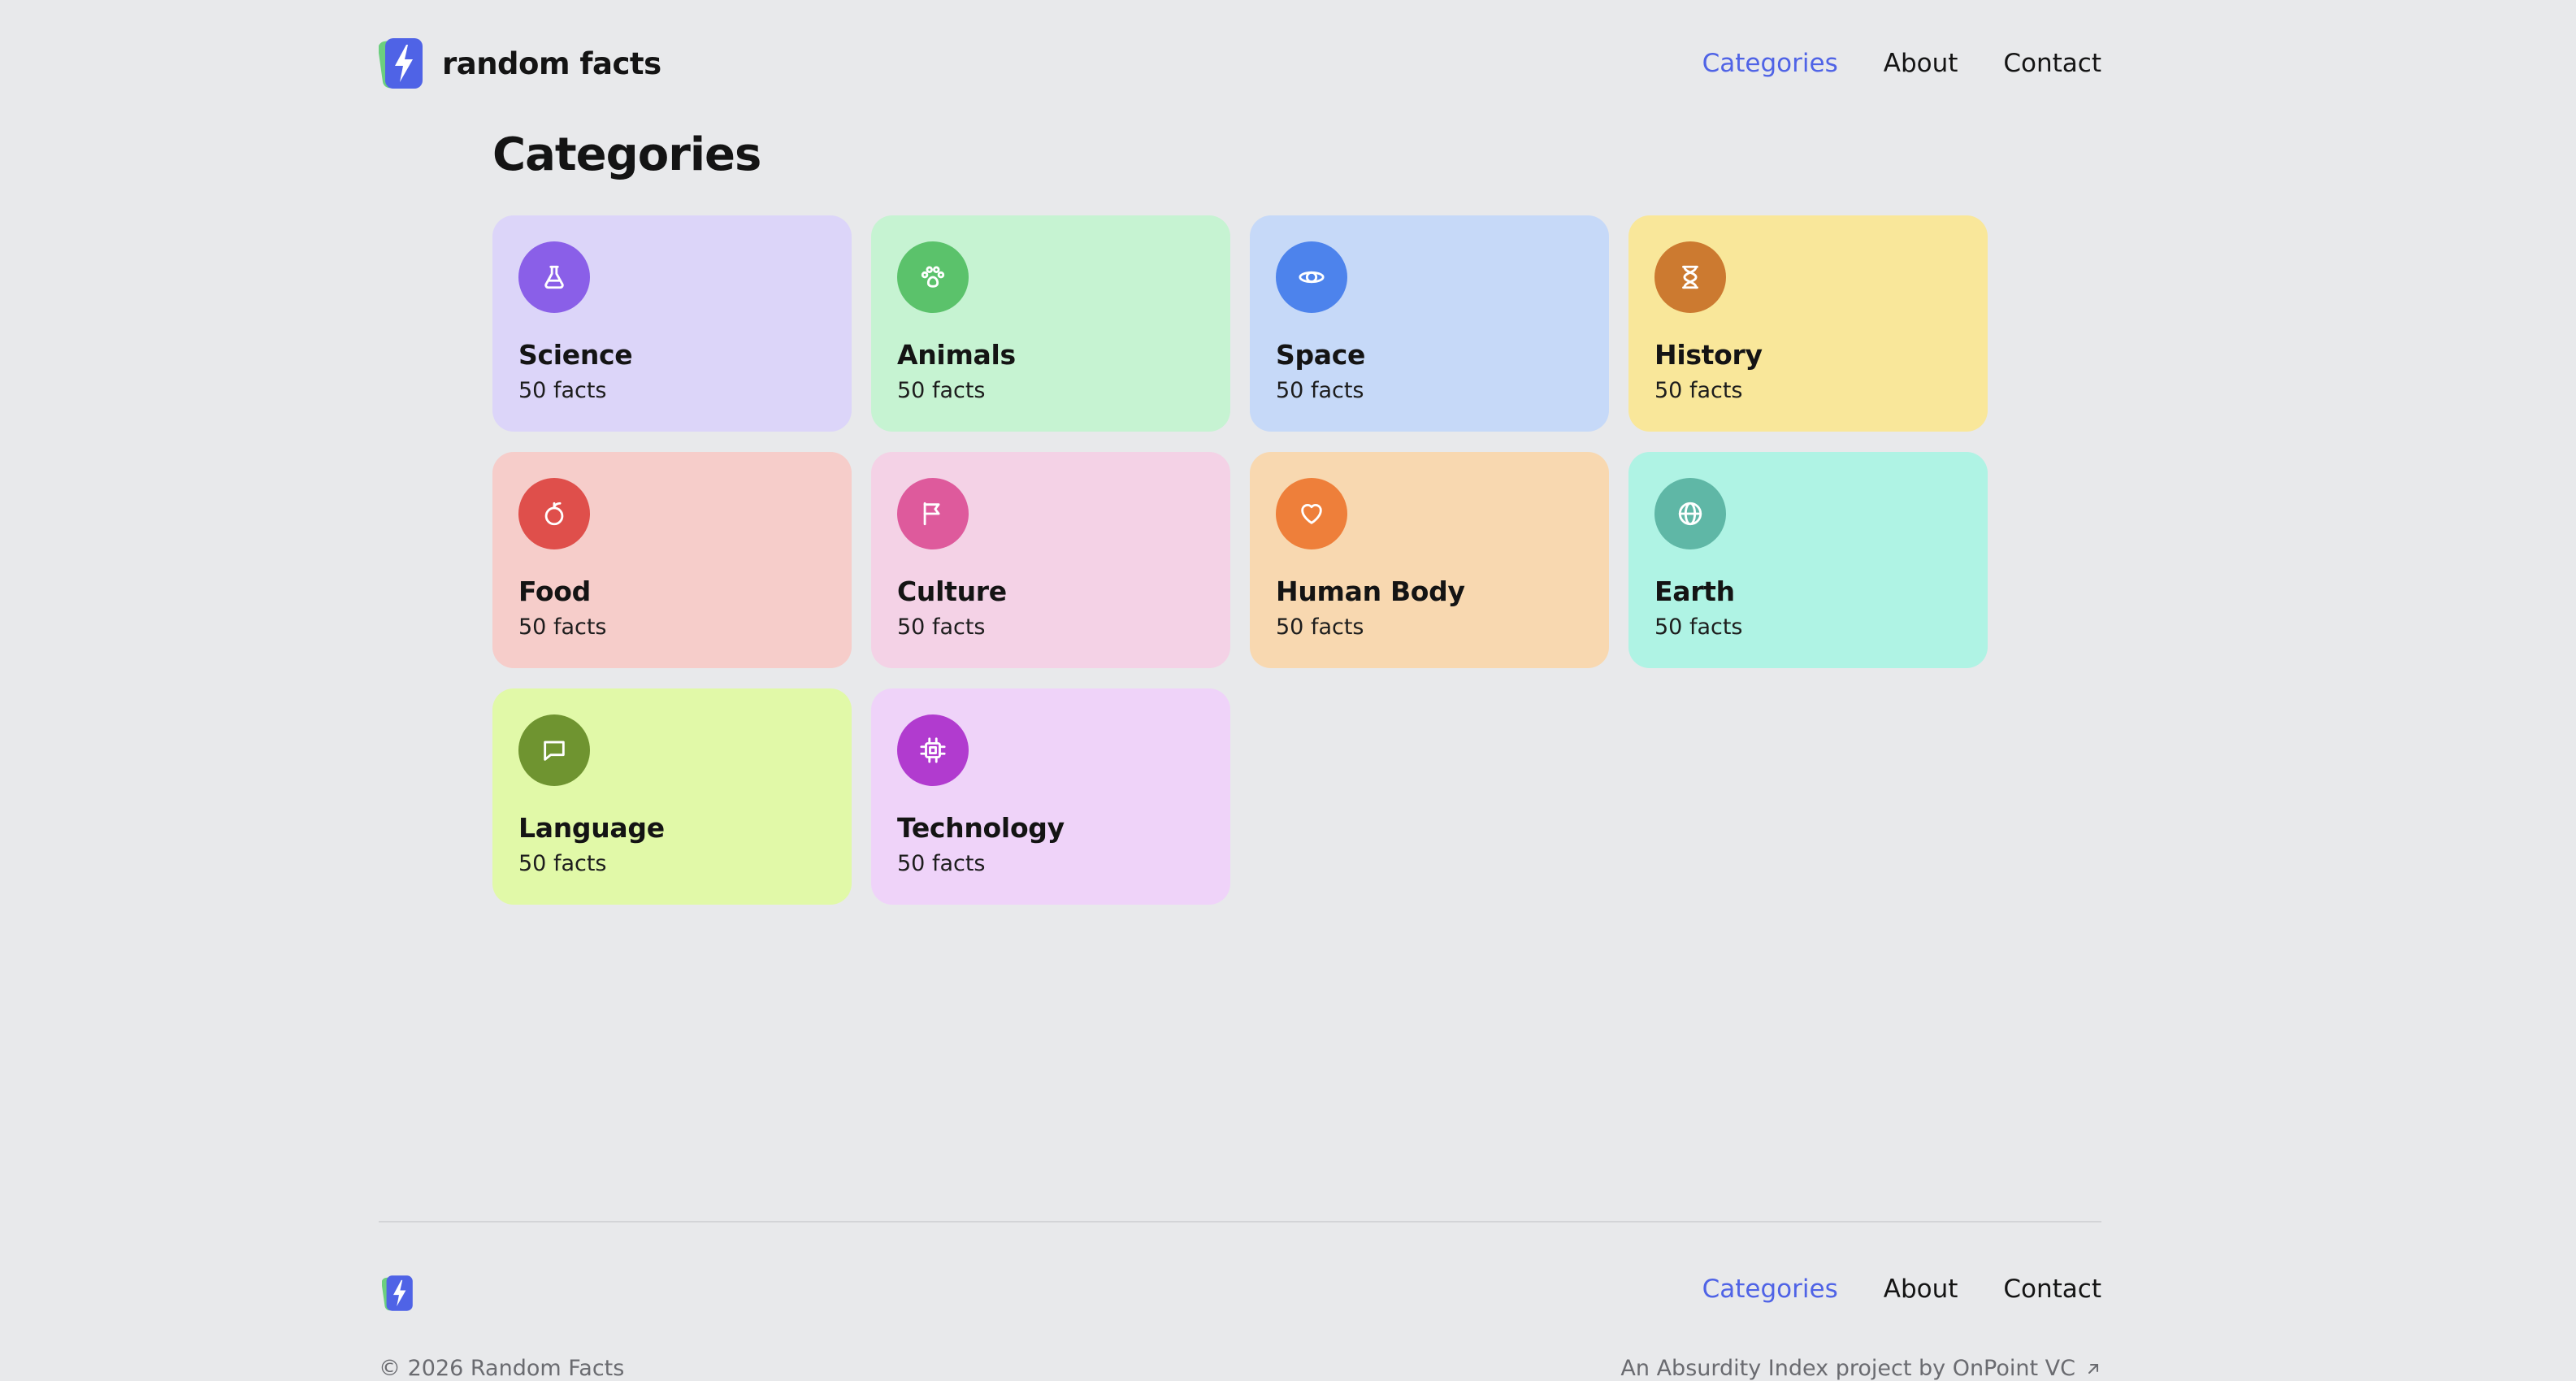 The image size is (2576, 1381). Describe the element at coordinates (1429, 560) in the screenshot. I see `category-card-human-body: Human Body 50 facts` at that location.